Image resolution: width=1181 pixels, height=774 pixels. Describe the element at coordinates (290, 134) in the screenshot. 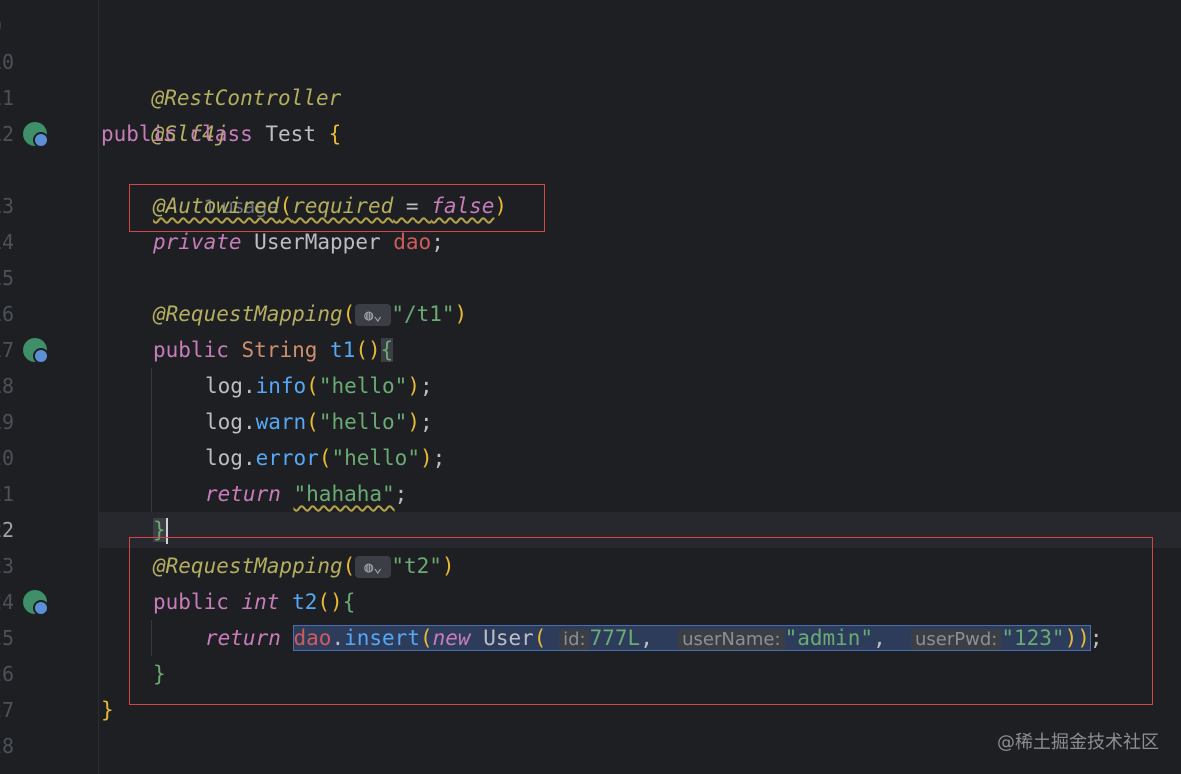

I see `class-name: Test` at that location.